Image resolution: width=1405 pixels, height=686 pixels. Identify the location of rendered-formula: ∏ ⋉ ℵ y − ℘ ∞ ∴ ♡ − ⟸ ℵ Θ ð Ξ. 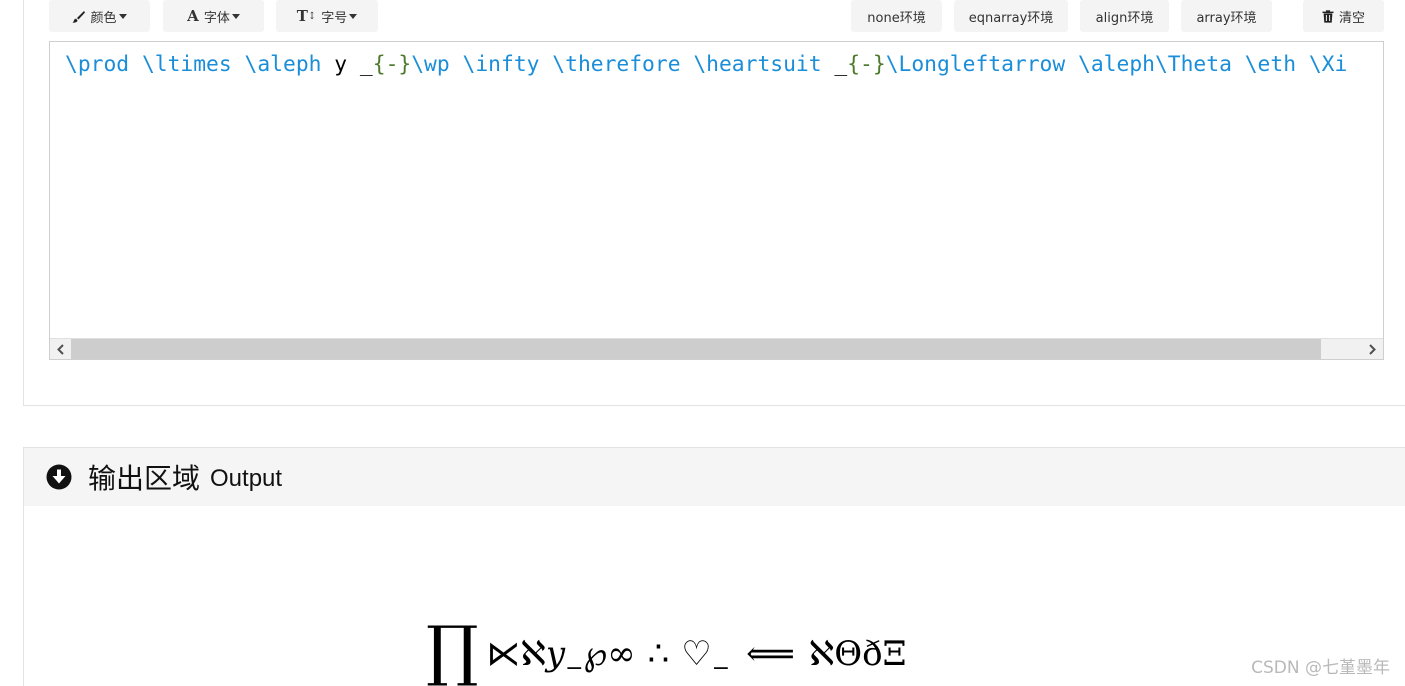
(666, 642).